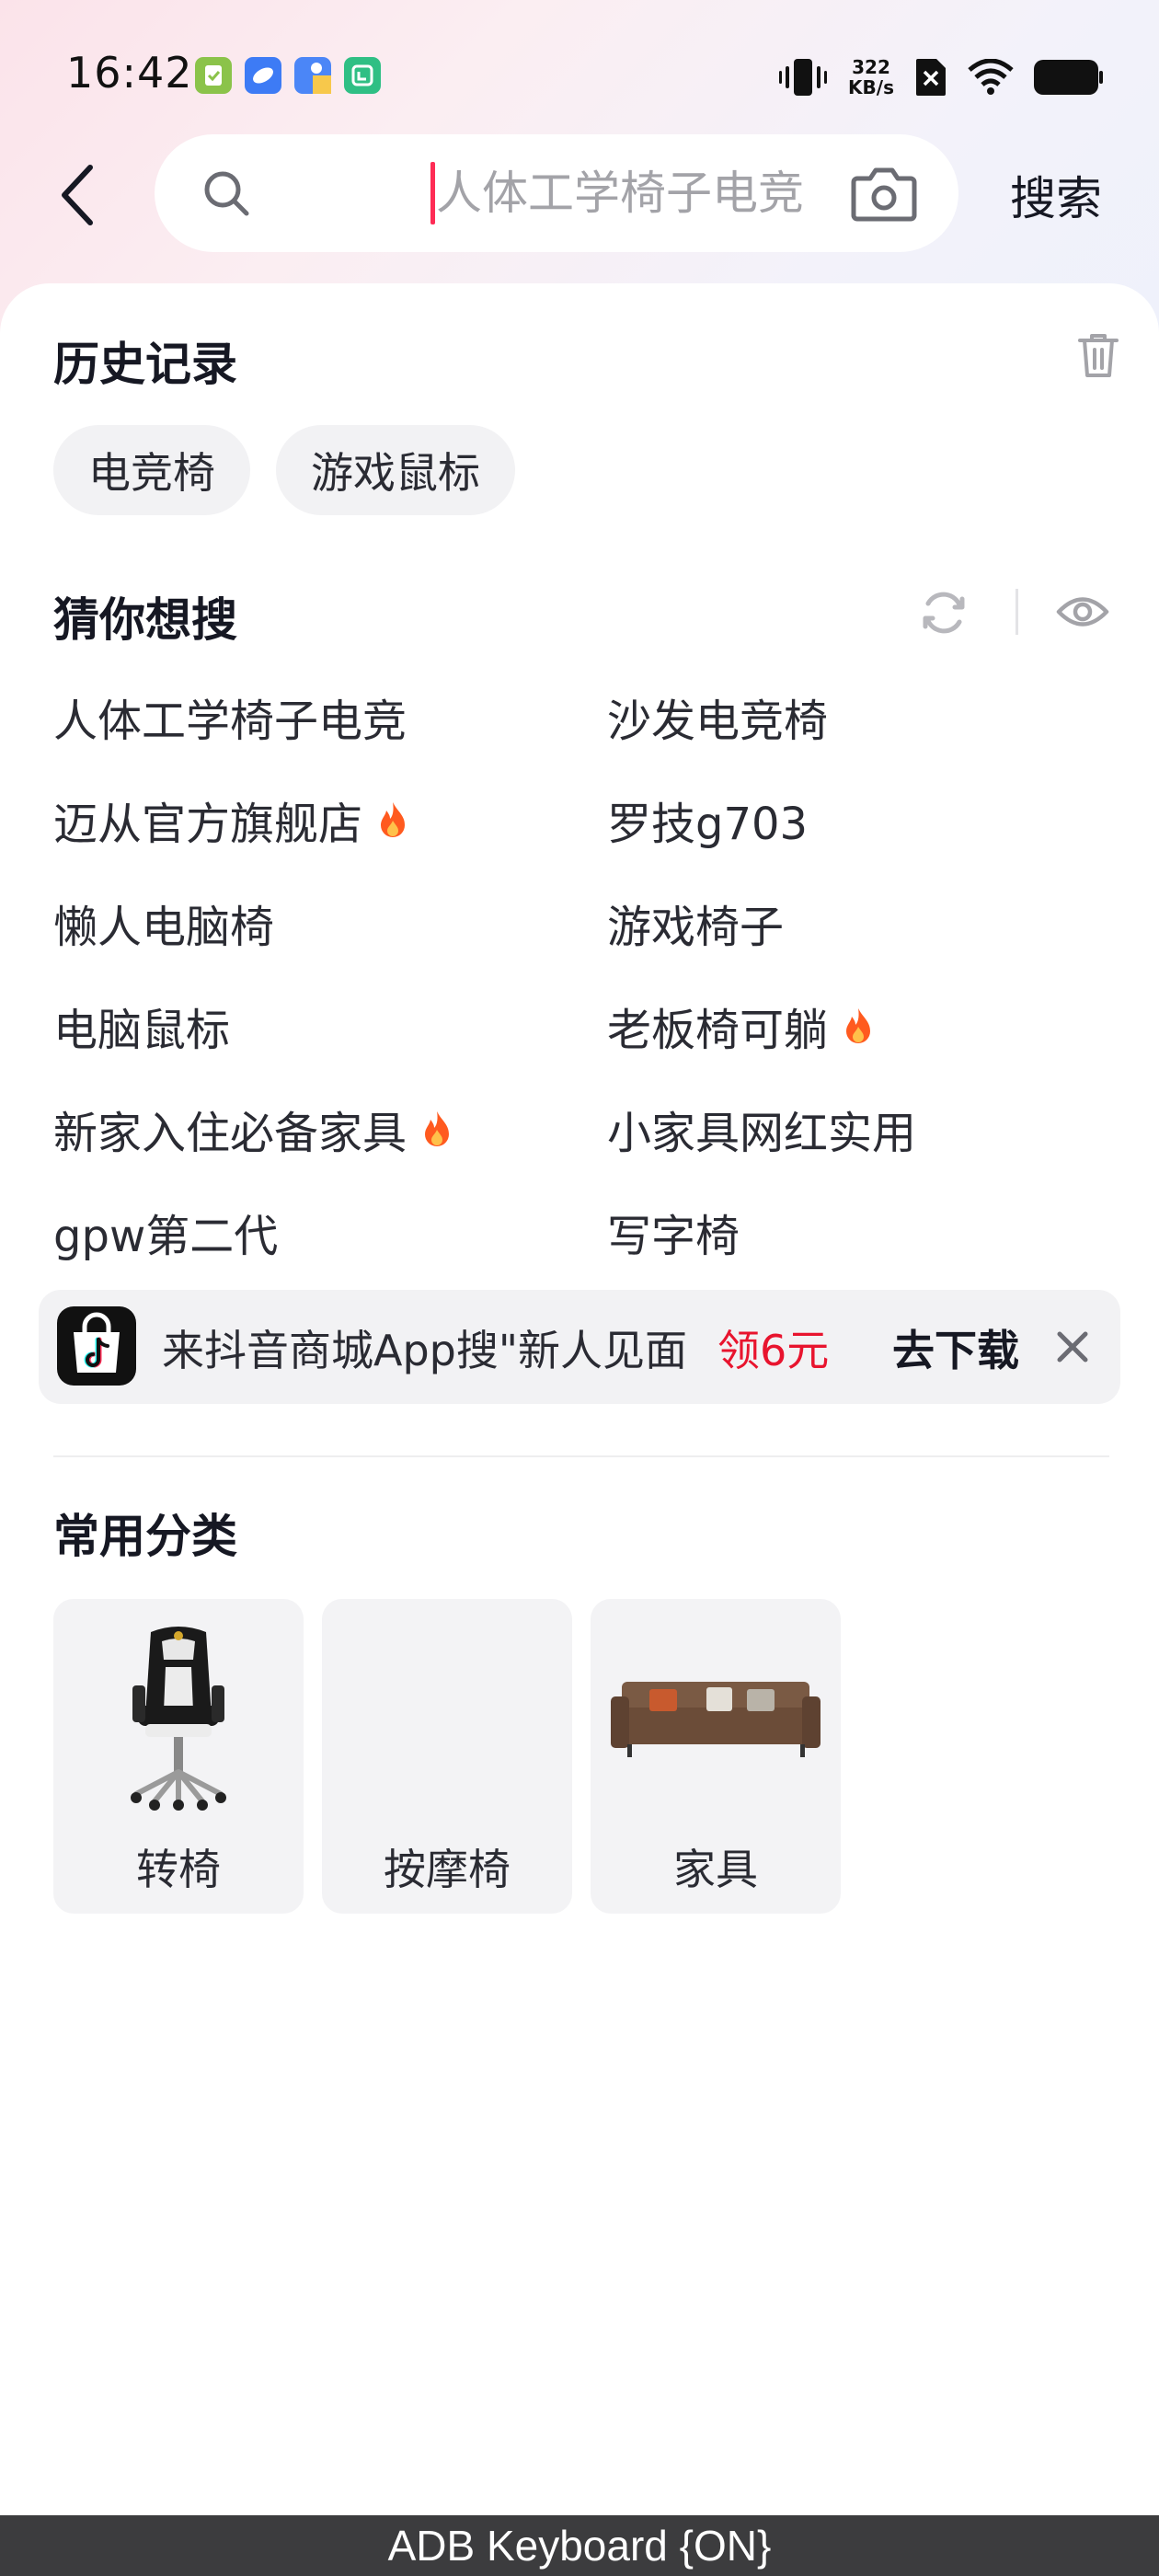  What do you see at coordinates (164, 927) in the screenshot?
I see `suggestion-label: 懒人电脑椅` at bounding box center [164, 927].